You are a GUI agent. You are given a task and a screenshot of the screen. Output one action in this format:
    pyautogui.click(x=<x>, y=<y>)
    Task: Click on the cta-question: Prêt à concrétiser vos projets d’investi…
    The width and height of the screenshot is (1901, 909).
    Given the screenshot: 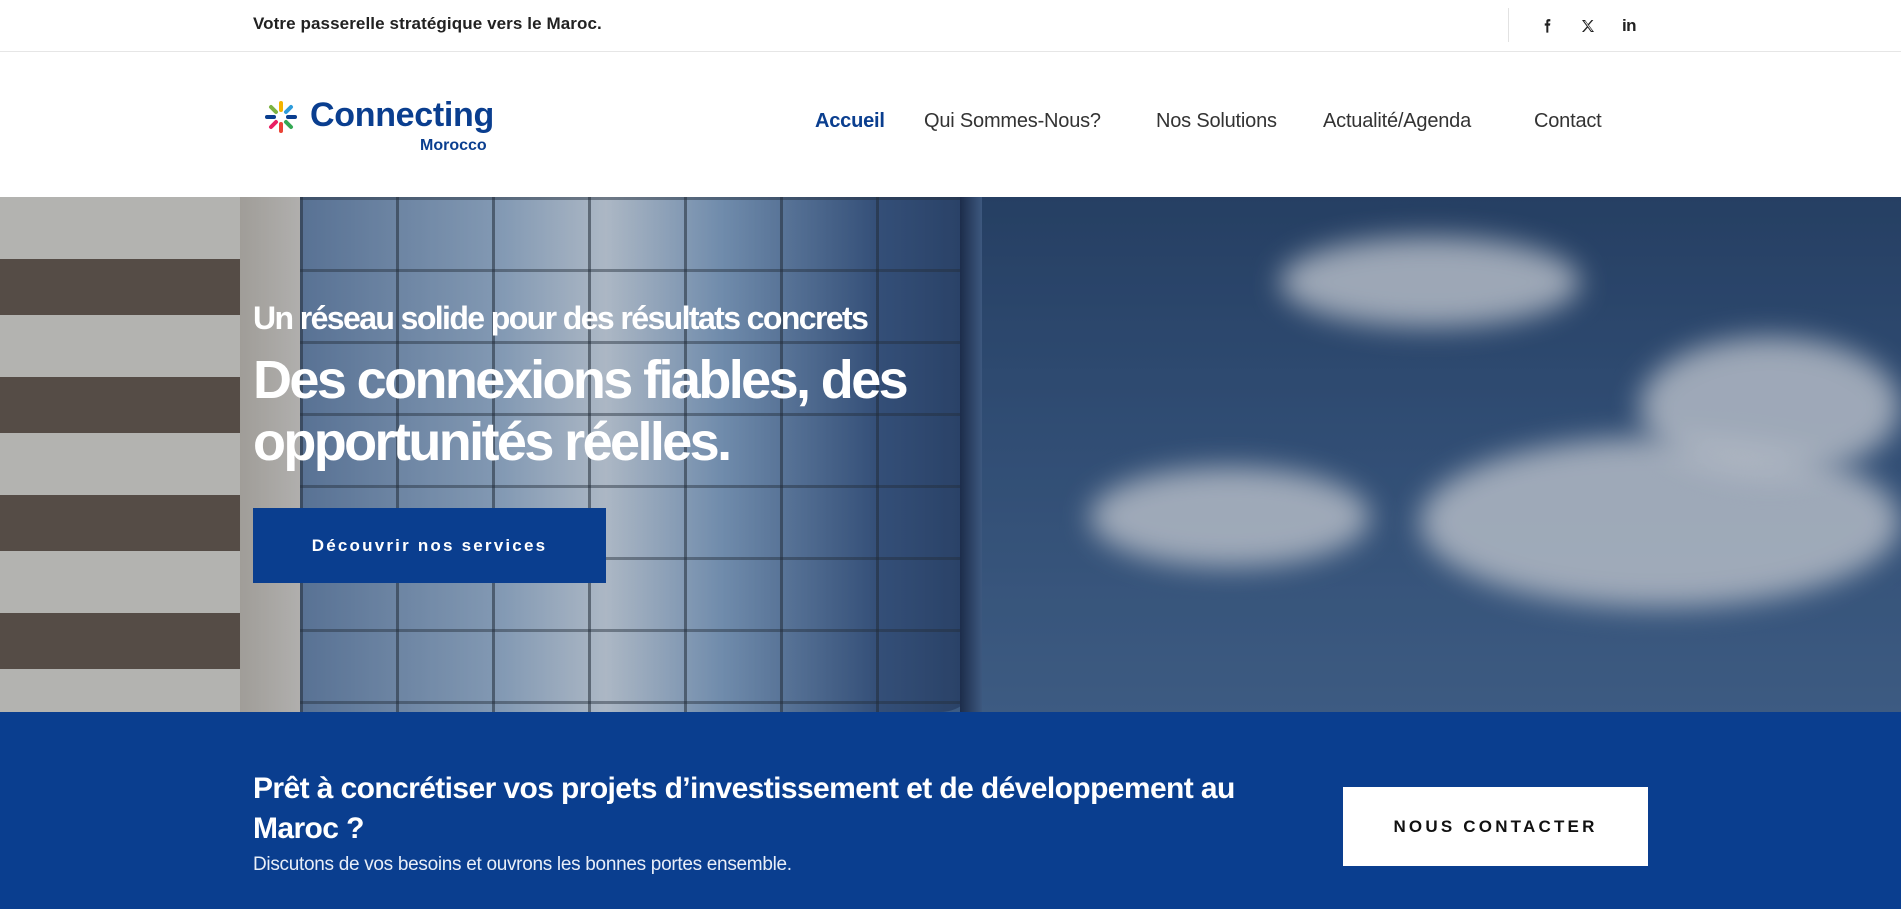 What is the action you would take?
    pyautogui.click(x=744, y=808)
    